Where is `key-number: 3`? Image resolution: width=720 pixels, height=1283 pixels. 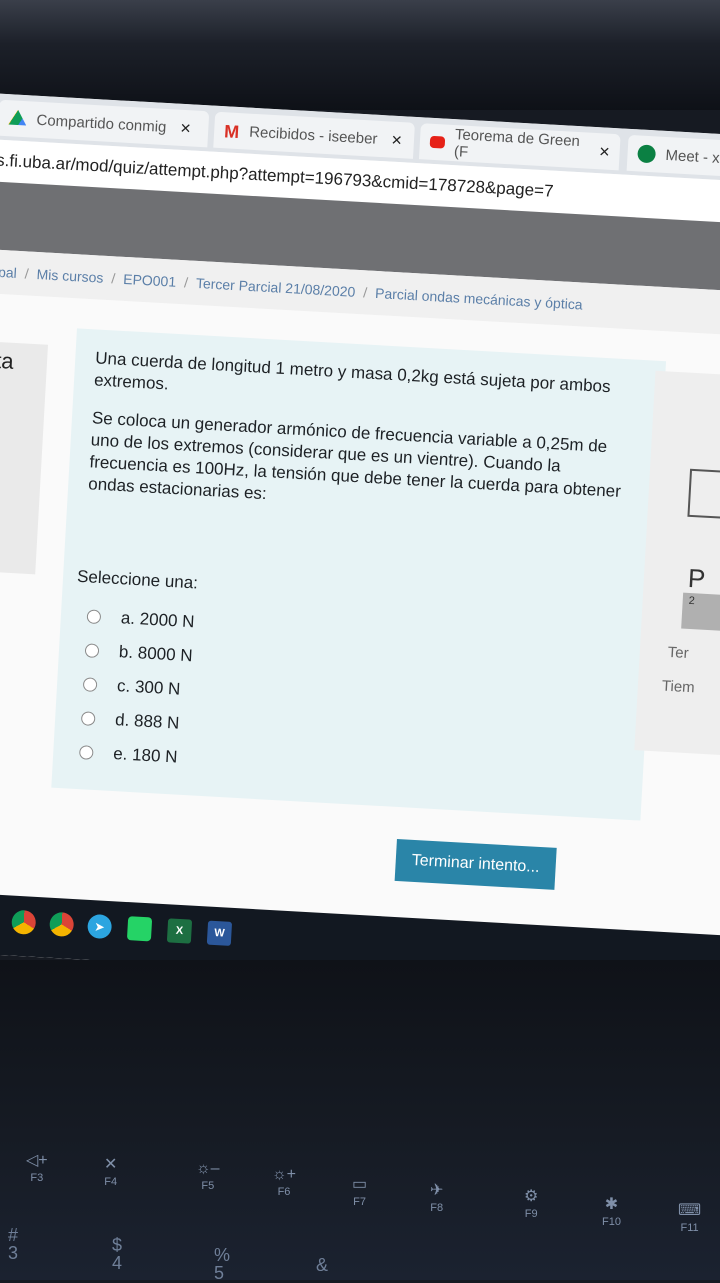
key-number: 3 is located at coordinates (13, 1253).